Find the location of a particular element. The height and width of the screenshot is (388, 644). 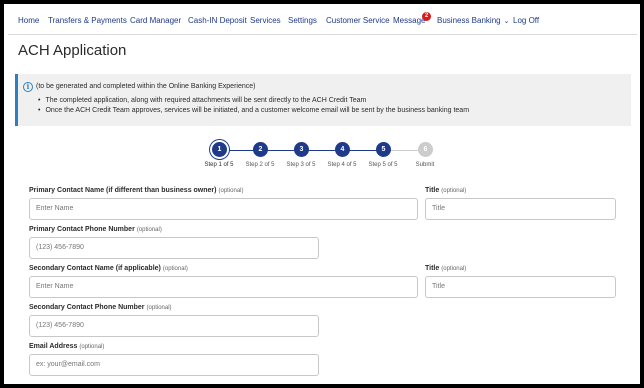

chevron-down-icon: ⌄ is located at coordinates (506, 21).